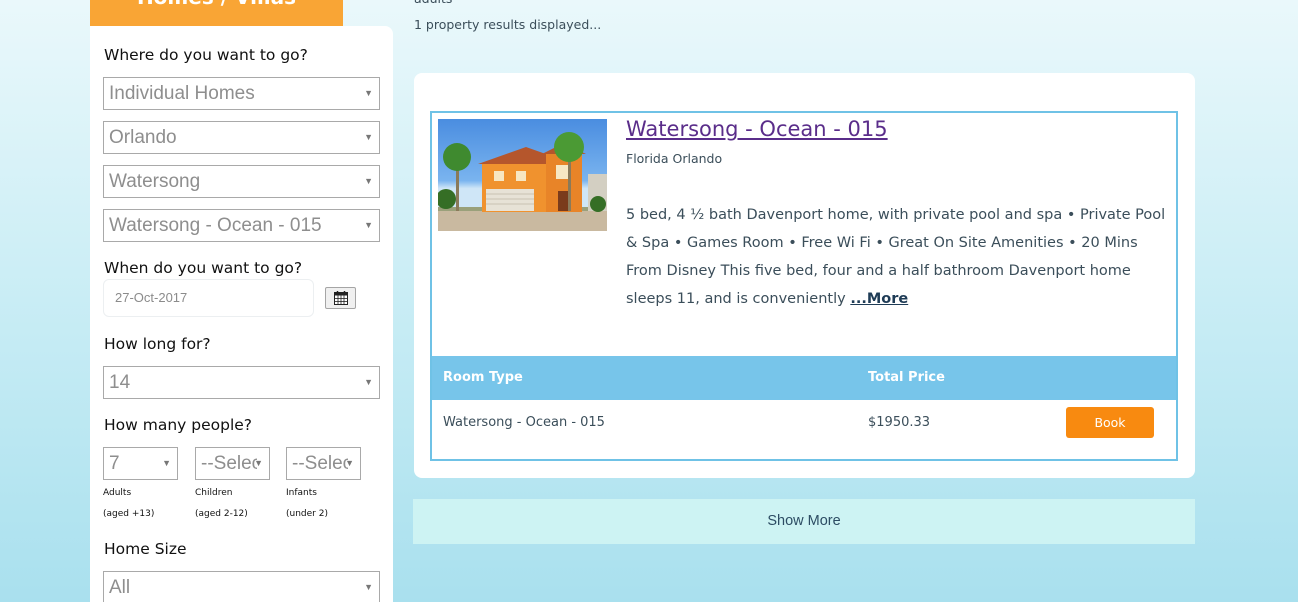  Describe the element at coordinates (157, 344) in the screenshot. I see `duration-label: How long for?` at that location.